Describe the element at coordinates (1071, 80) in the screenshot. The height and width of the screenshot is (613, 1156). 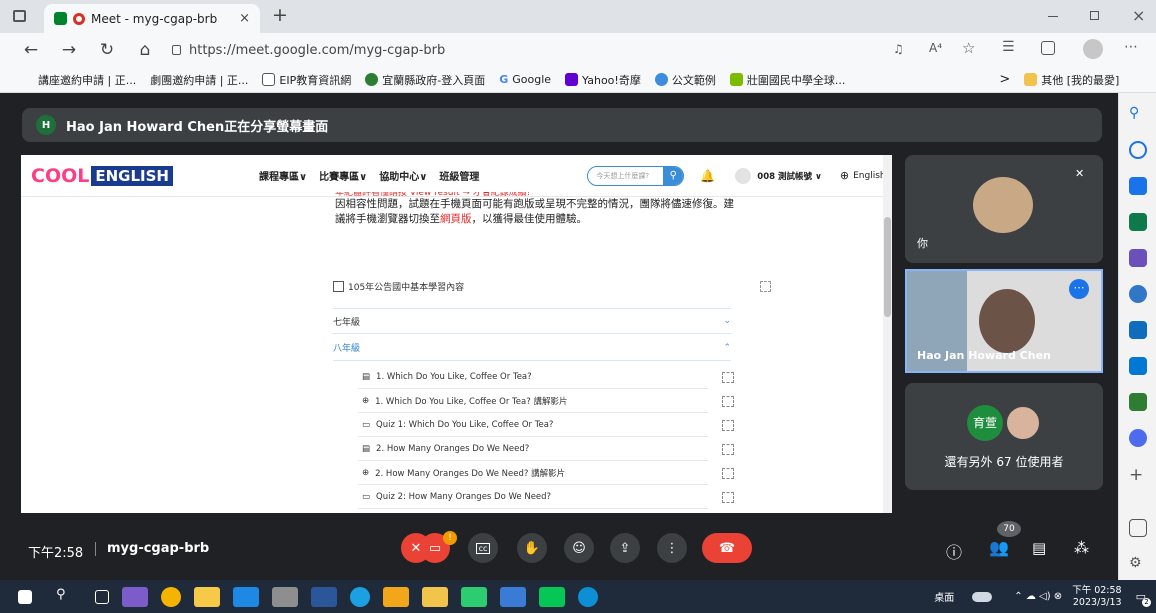
I see `bookmark-folder-other: 其他 [我的最愛]` at that location.